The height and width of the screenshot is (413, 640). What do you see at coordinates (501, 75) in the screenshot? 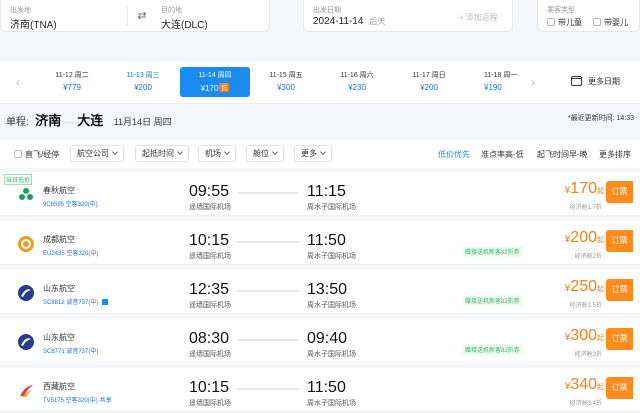
I see `date-cell-date: 11-18 周一` at bounding box center [501, 75].